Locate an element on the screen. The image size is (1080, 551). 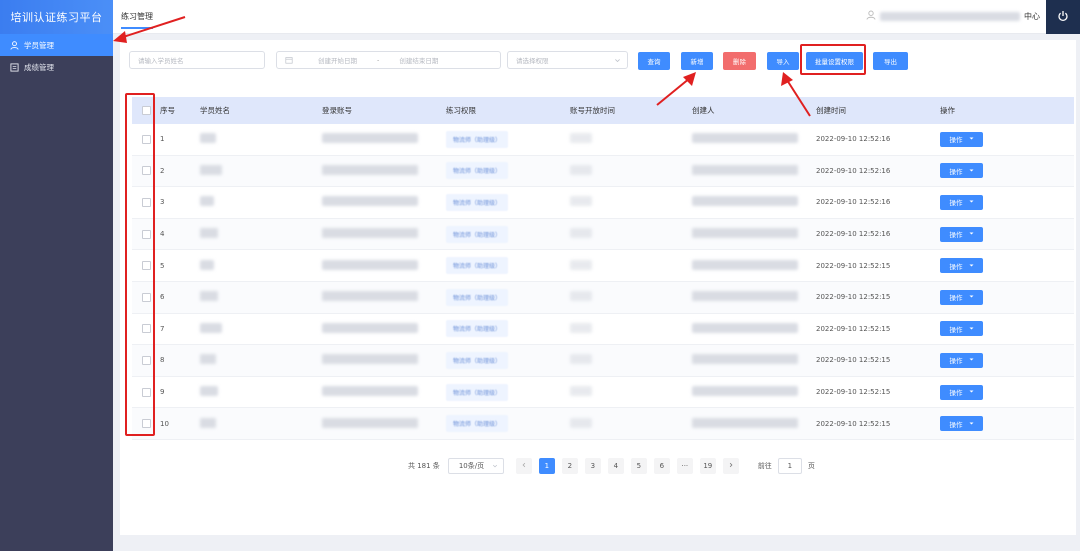
row-index: 1 is located at coordinates (162, 139).